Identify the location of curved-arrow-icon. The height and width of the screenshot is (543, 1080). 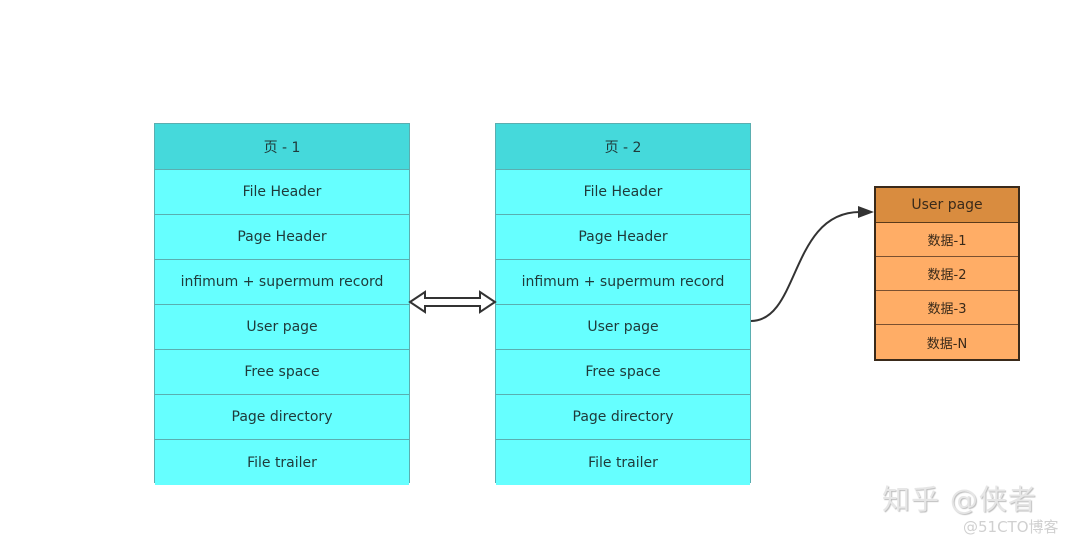
(812, 264).